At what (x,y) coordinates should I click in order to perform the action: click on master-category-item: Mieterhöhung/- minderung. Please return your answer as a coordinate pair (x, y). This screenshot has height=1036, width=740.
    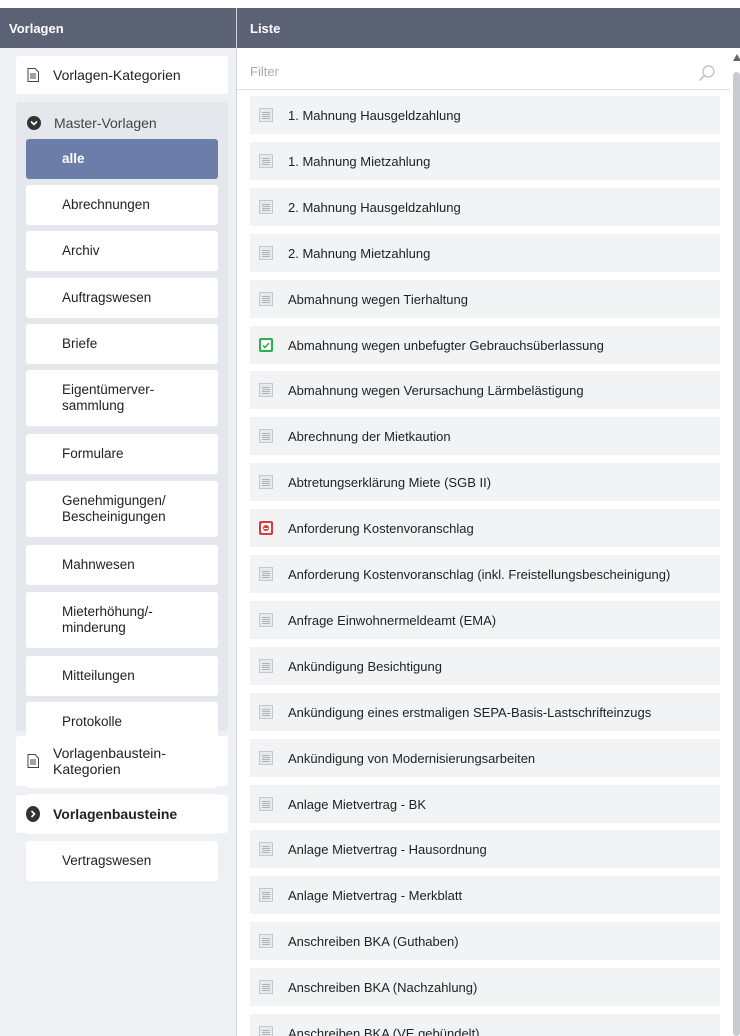
    Looking at the image, I should click on (122, 620).